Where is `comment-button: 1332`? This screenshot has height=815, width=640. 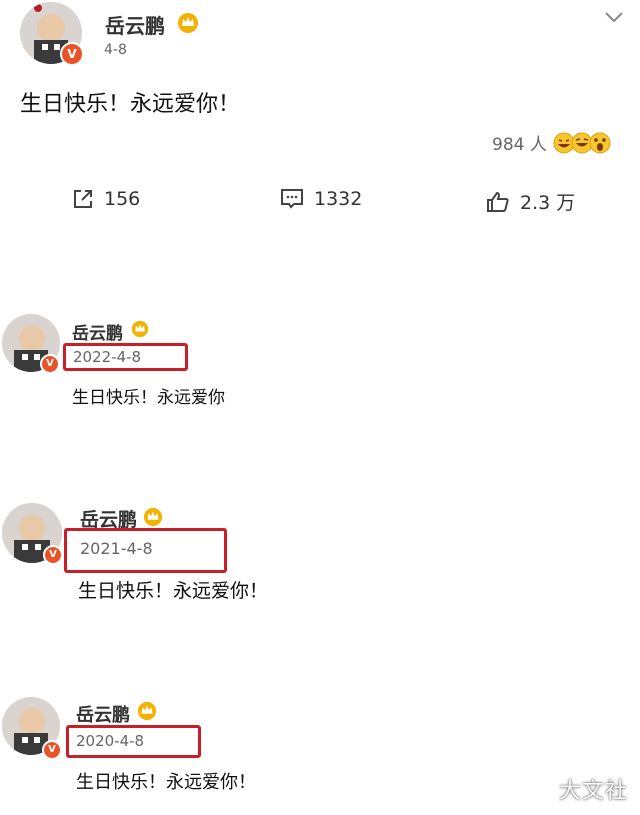 comment-button: 1332 is located at coordinates (321, 199).